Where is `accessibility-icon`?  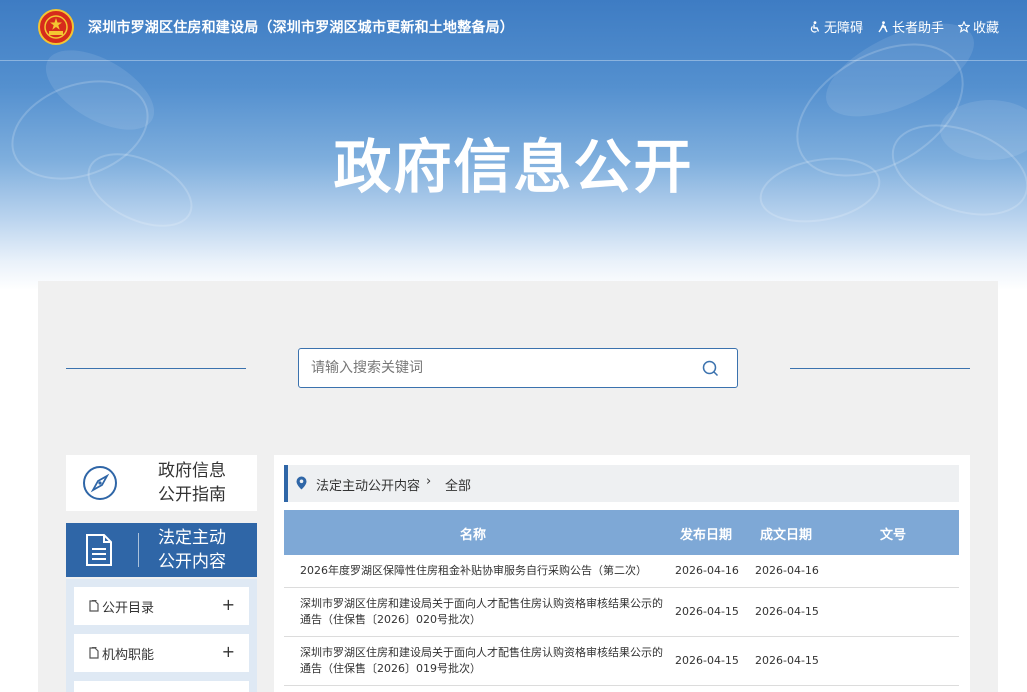
accessibility-icon is located at coordinates (815, 26).